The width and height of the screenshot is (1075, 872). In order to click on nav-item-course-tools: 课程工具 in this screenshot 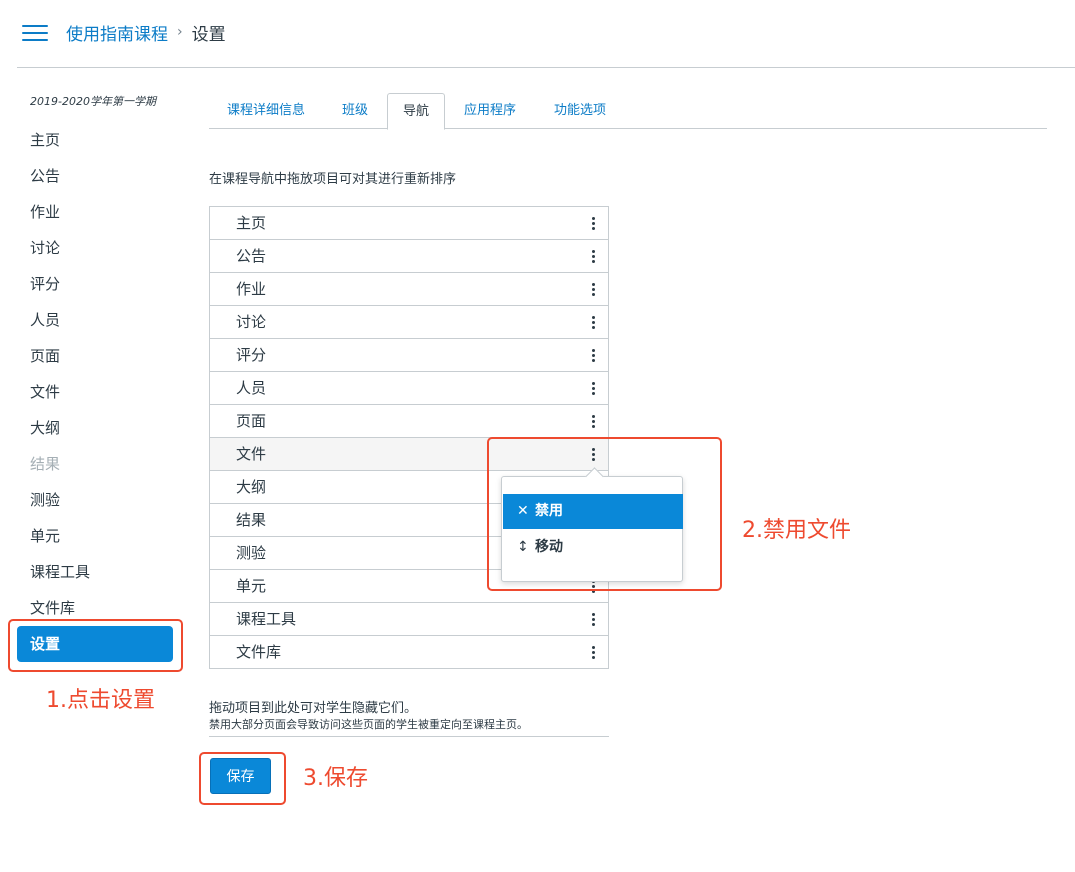, I will do `click(409, 619)`.